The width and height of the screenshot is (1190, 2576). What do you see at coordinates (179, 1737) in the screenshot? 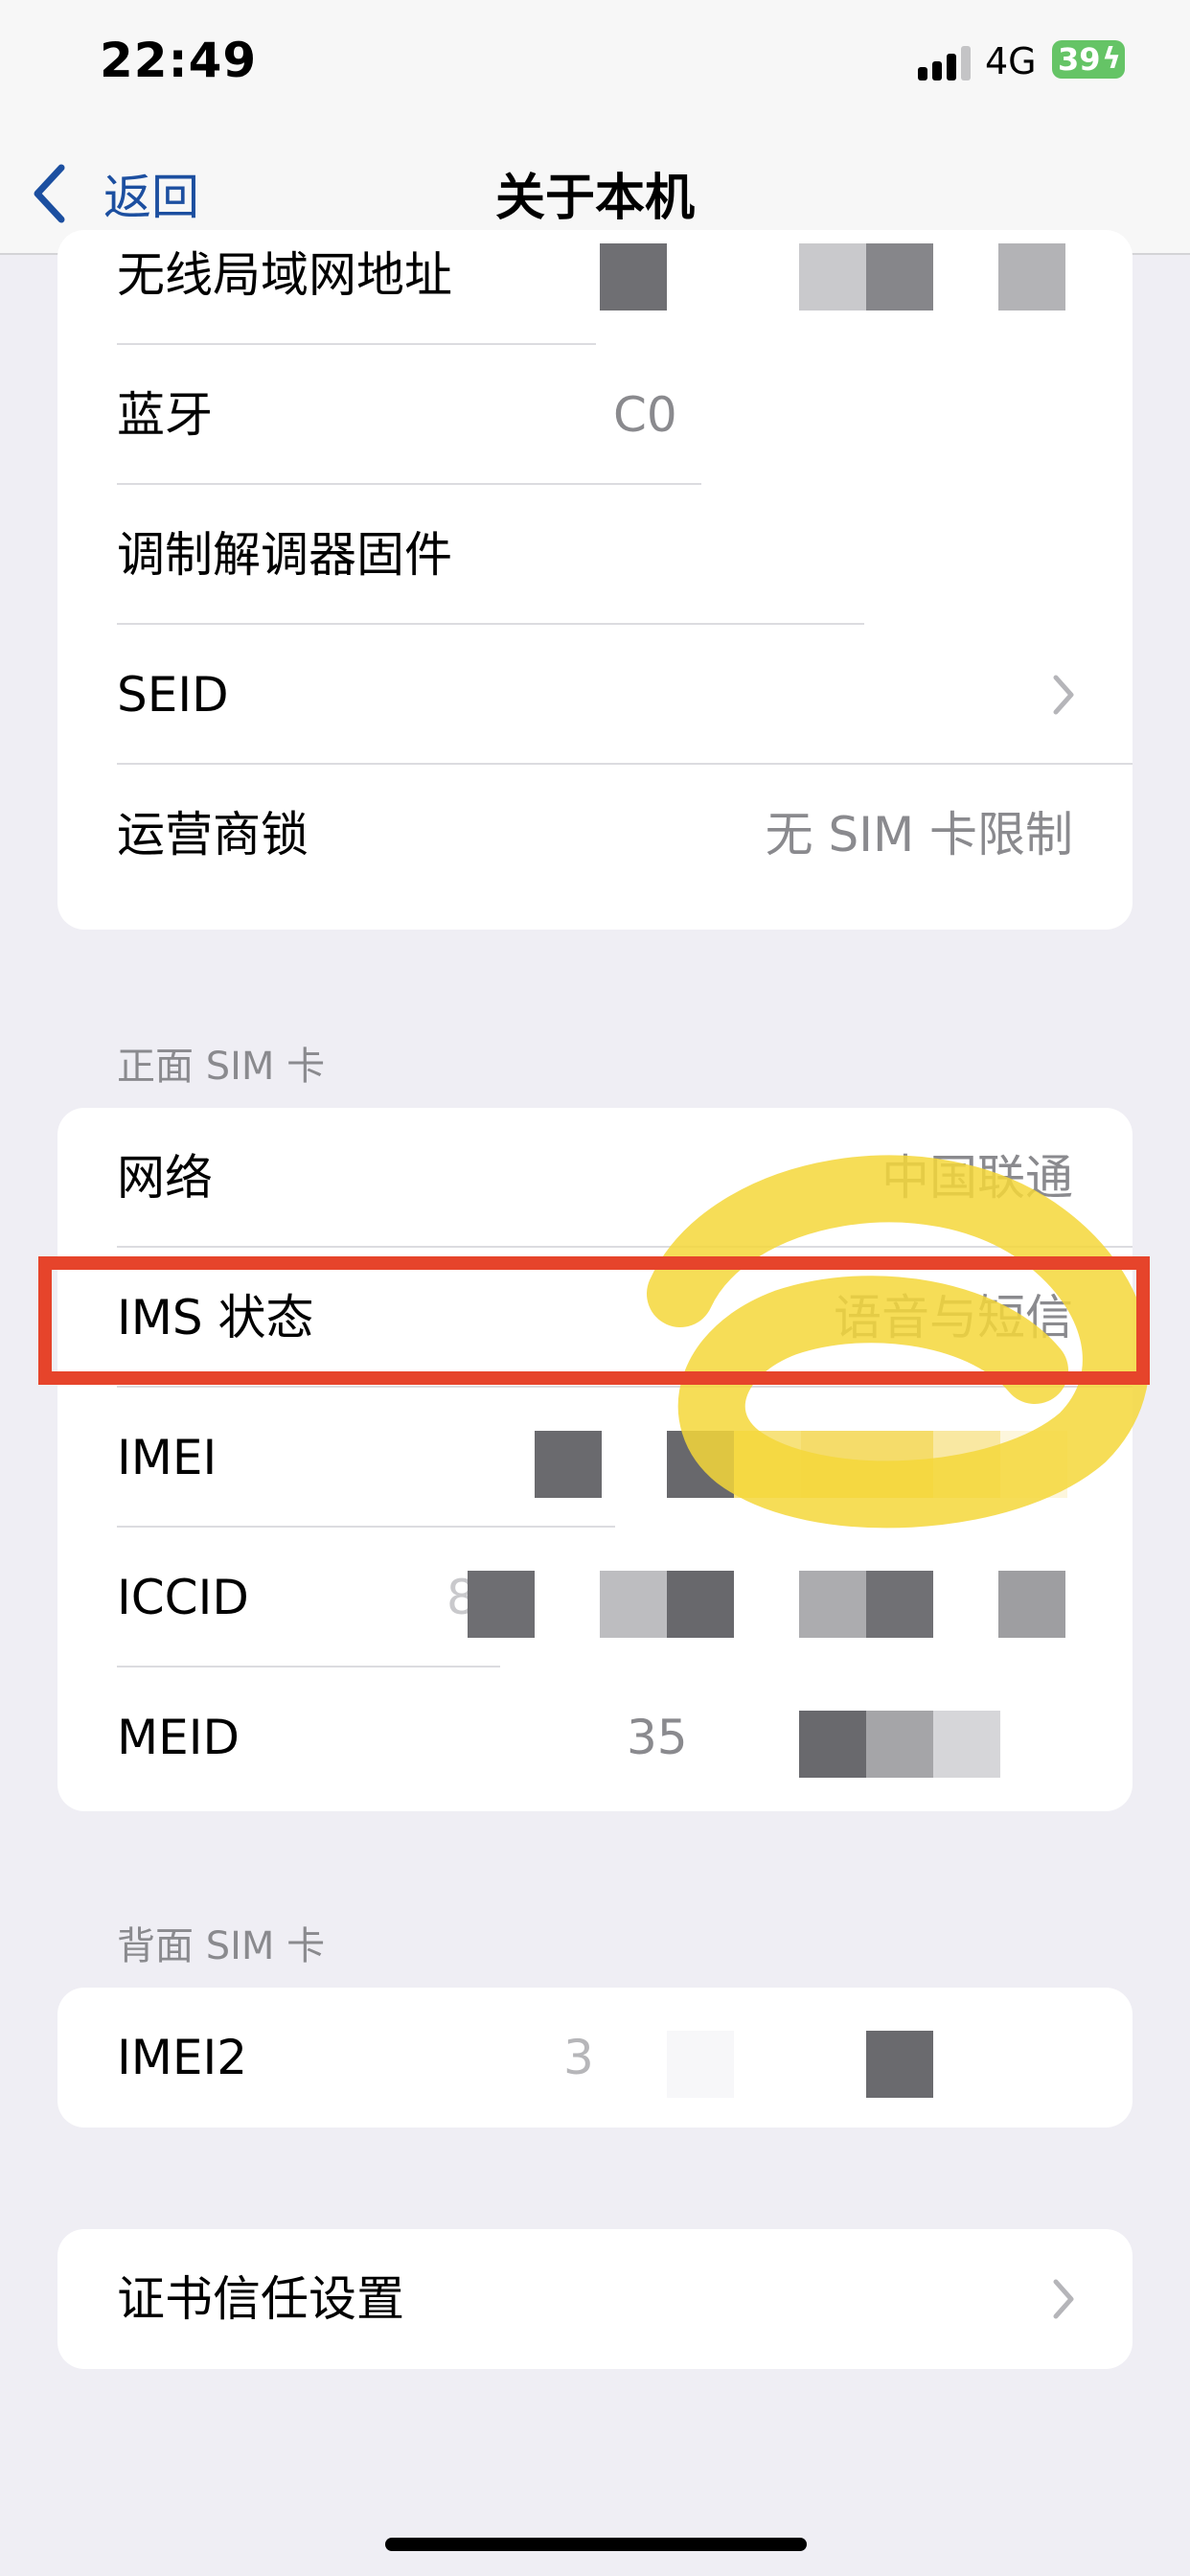
I see `row-label: MEID` at bounding box center [179, 1737].